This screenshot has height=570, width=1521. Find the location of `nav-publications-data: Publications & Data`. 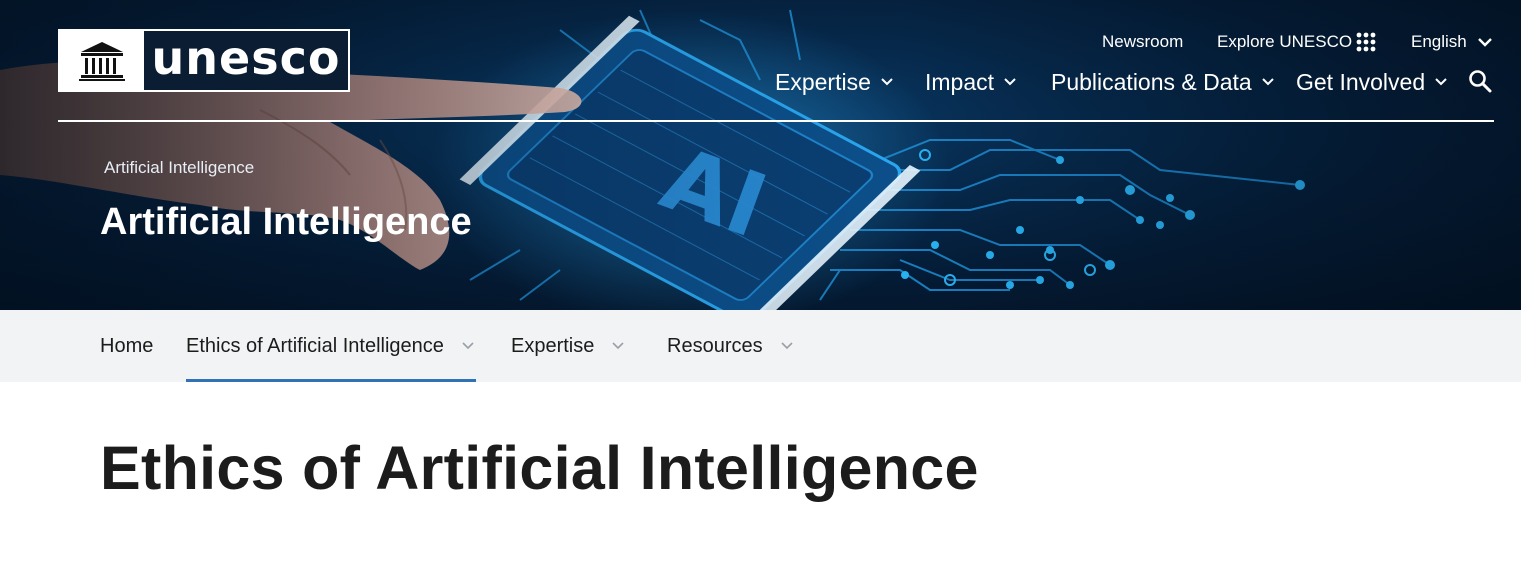

nav-publications-data: Publications & Data is located at coordinates (1162, 82).